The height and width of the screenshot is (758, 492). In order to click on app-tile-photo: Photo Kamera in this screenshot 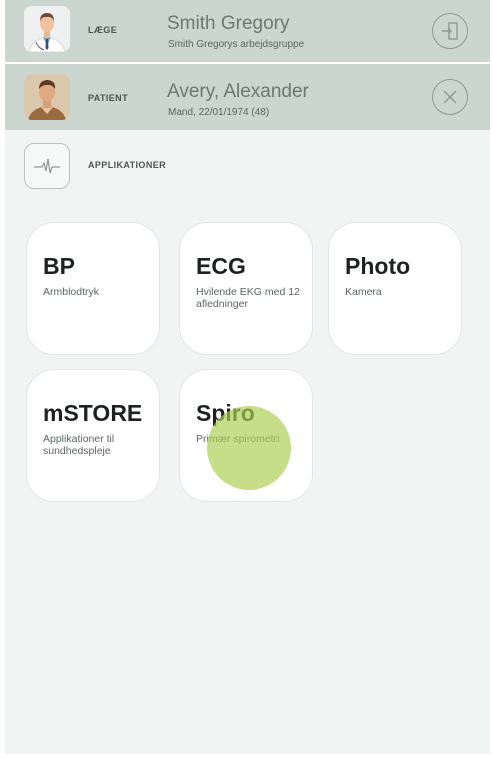, I will do `click(395, 288)`.